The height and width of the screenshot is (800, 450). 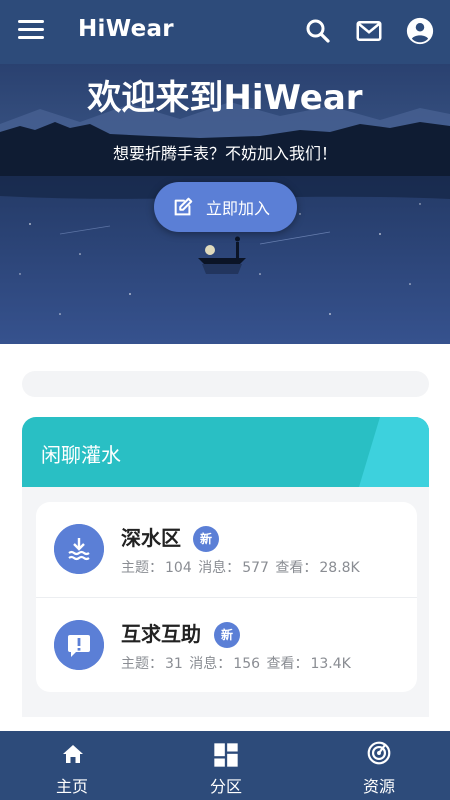 What do you see at coordinates (420, 31) in the screenshot?
I see `account-icon` at bounding box center [420, 31].